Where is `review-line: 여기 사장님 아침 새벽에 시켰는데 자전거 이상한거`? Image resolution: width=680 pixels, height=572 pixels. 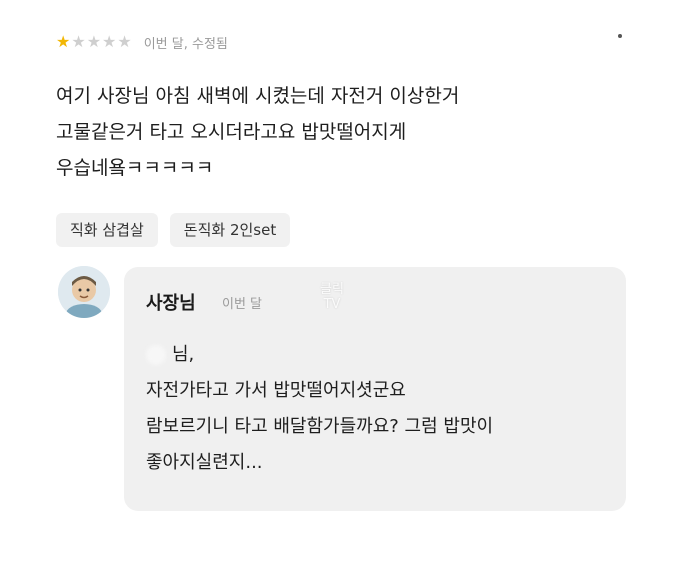 review-line: 여기 사장님 아침 새벽에 시켰는데 자전거 이상한거 is located at coordinates (258, 96).